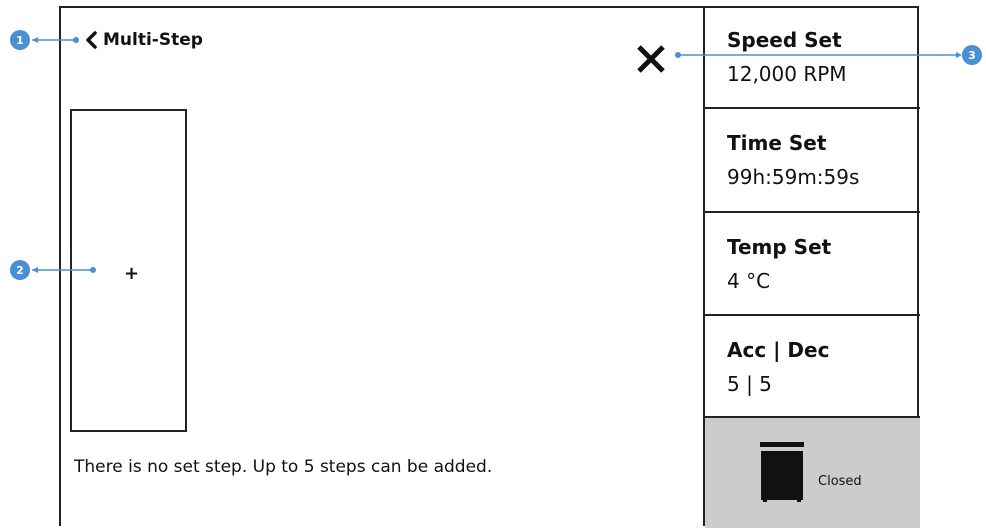 This screenshot has width=986, height=528. What do you see at coordinates (972, 55) in the screenshot?
I see `annotation-marker-3: 3` at bounding box center [972, 55].